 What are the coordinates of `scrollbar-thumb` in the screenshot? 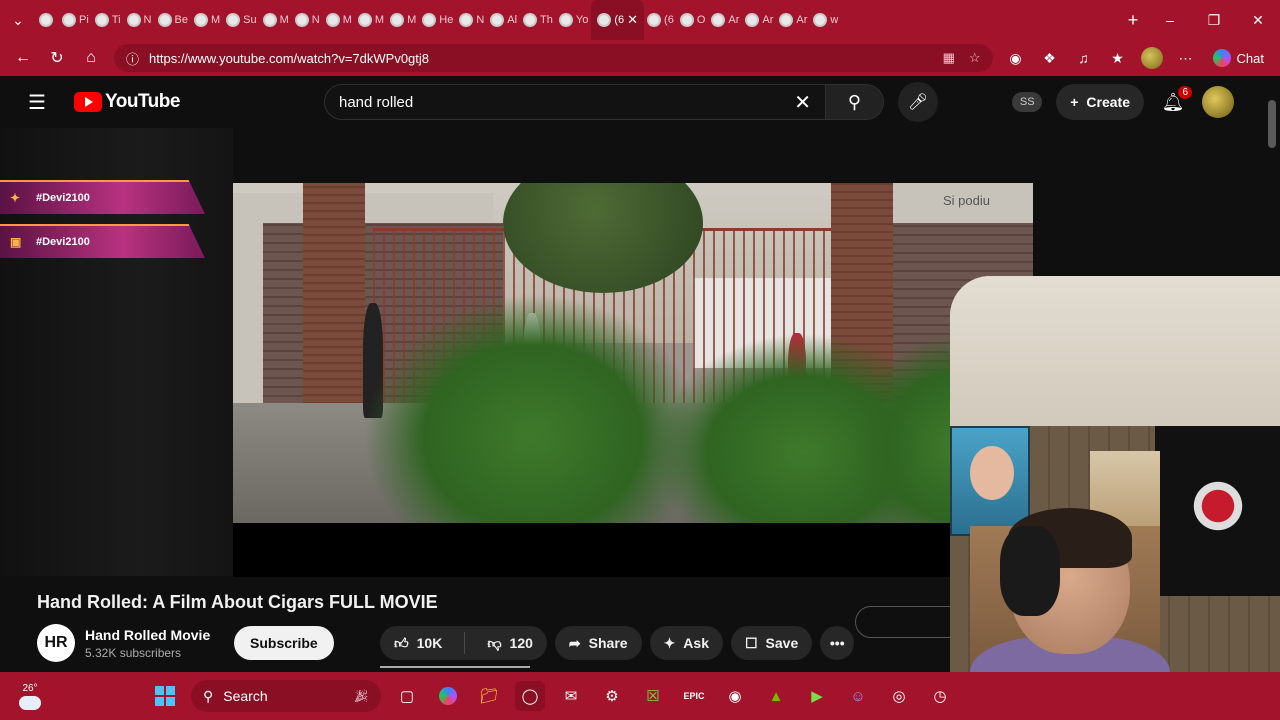 It's located at (1272, 124).